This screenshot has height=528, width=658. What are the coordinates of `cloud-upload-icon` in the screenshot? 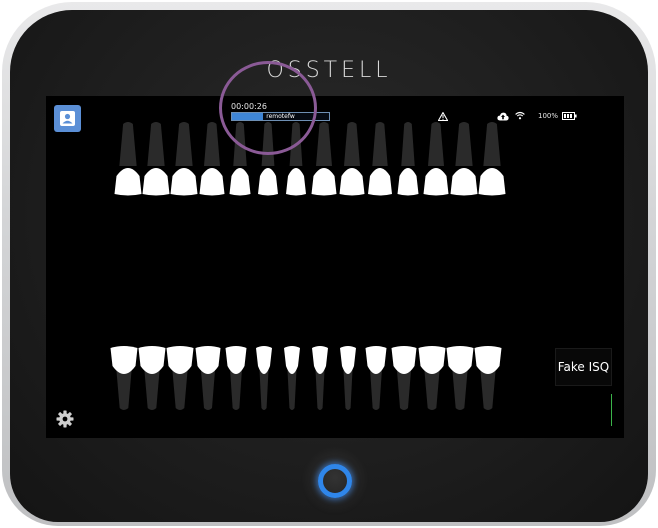 It's located at (503, 116).